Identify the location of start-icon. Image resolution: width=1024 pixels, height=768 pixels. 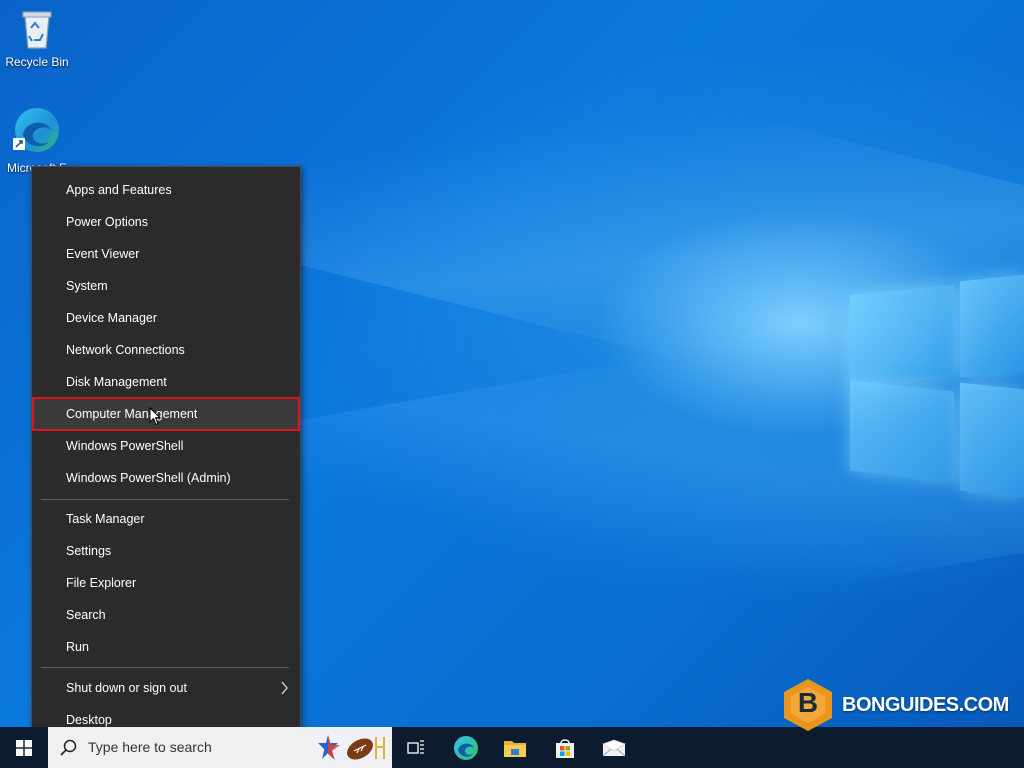
(24, 747).